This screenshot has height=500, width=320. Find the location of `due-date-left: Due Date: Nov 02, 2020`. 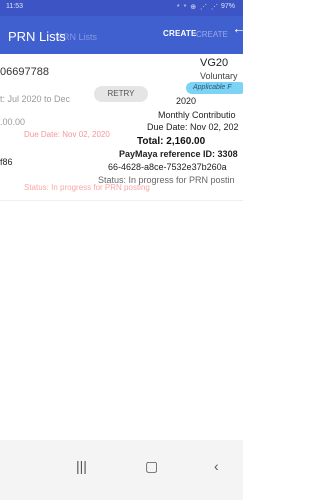

due-date-left: Due Date: Nov 02, 2020 is located at coordinates (67, 134).